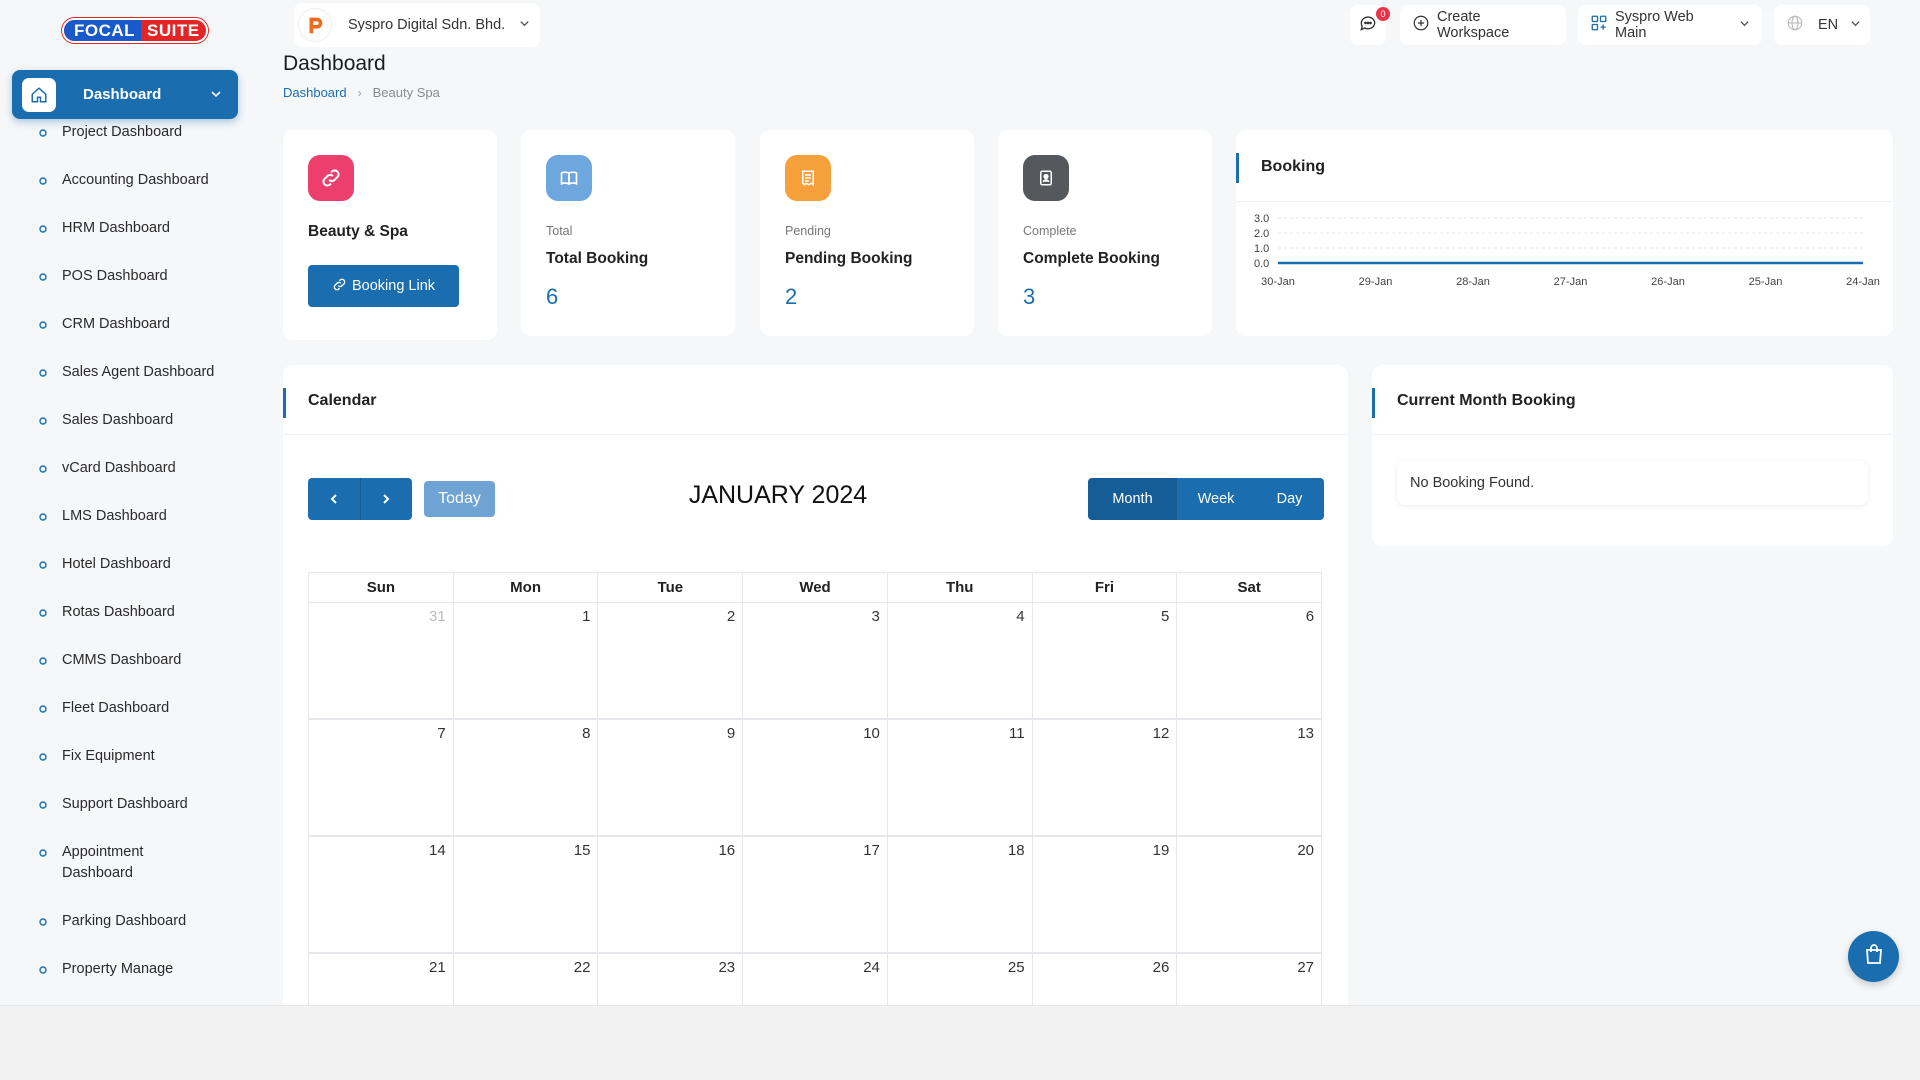  I want to click on globe-icon, so click(1795, 25).